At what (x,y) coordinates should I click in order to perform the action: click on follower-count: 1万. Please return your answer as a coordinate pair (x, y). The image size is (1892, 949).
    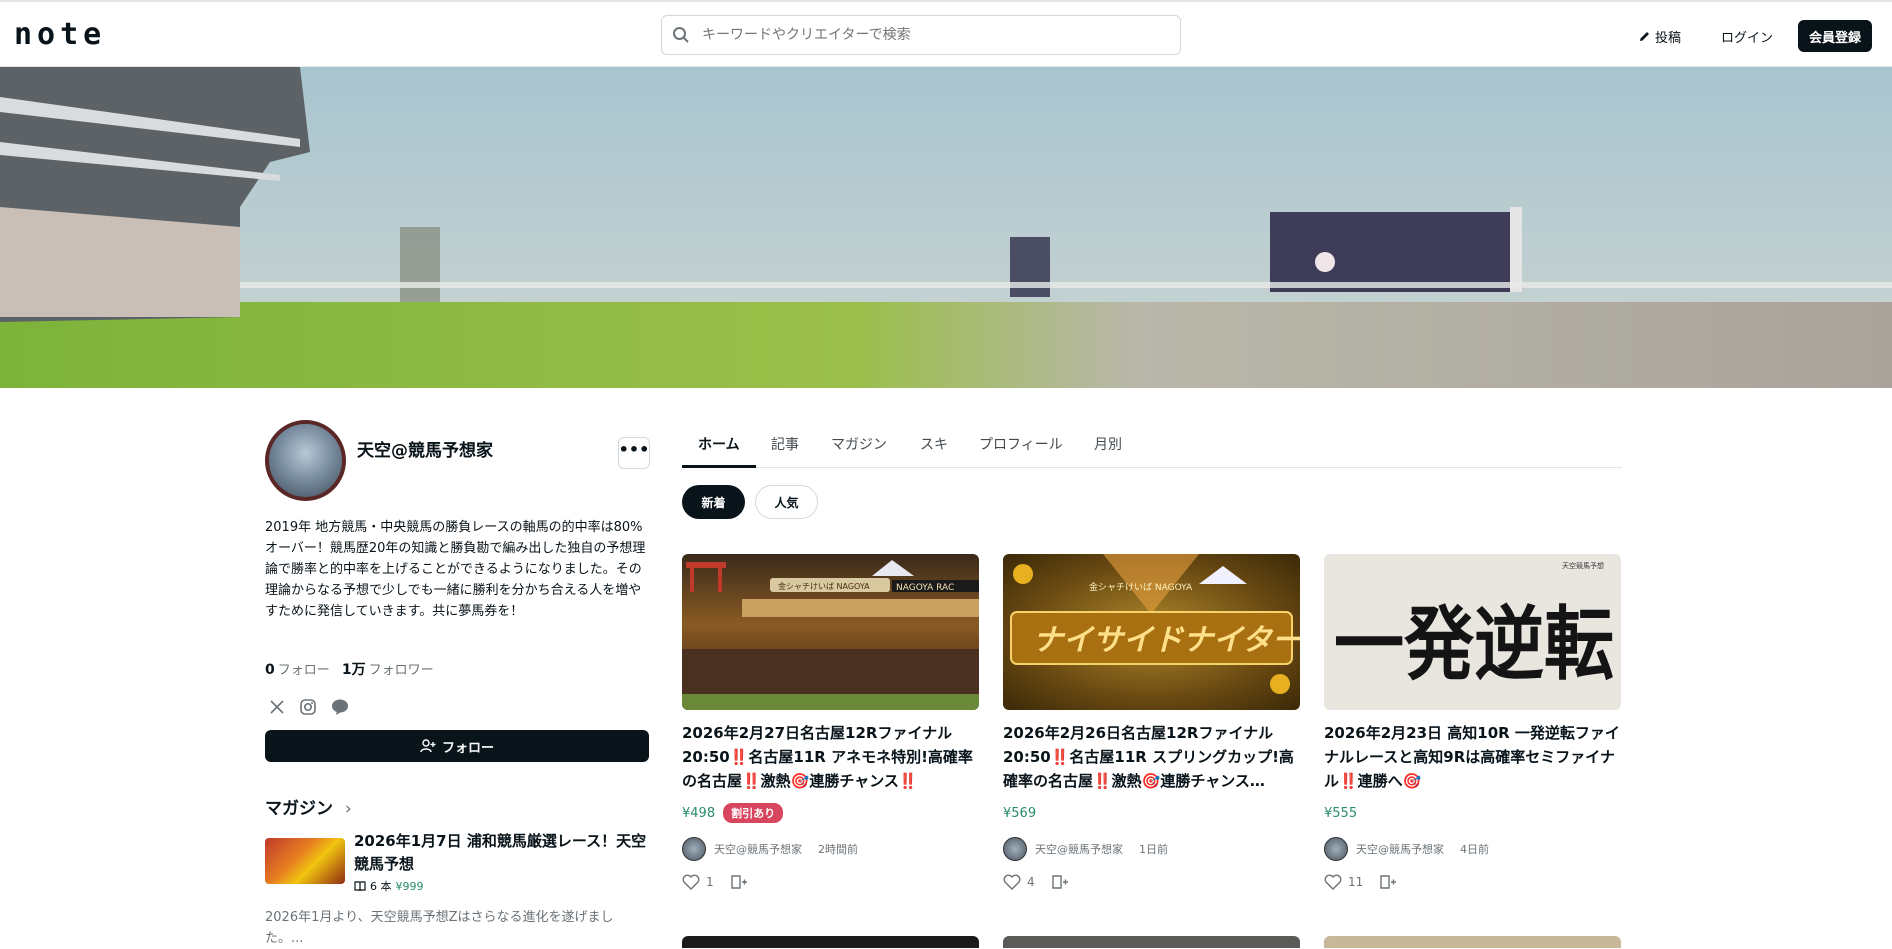
    Looking at the image, I should click on (354, 670).